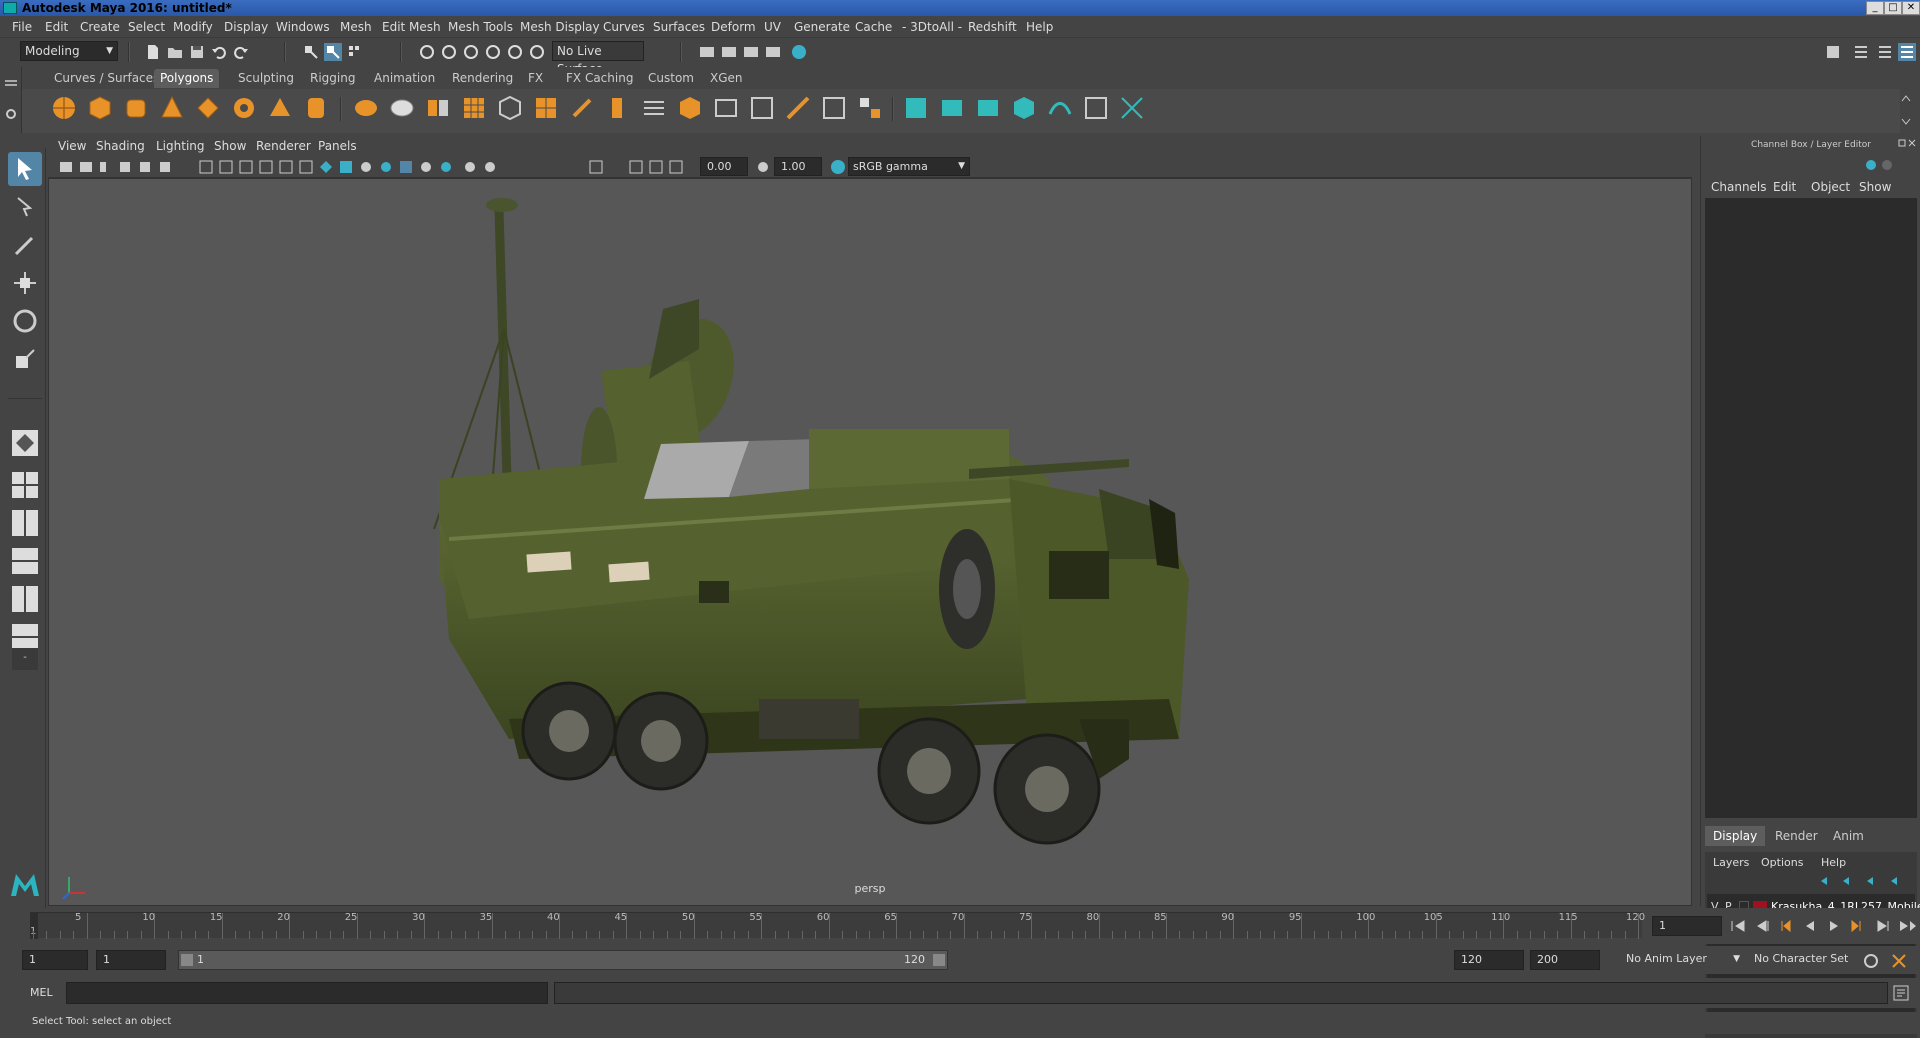 The image size is (1920, 1038). I want to click on reduce-icon, so click(510, 108).